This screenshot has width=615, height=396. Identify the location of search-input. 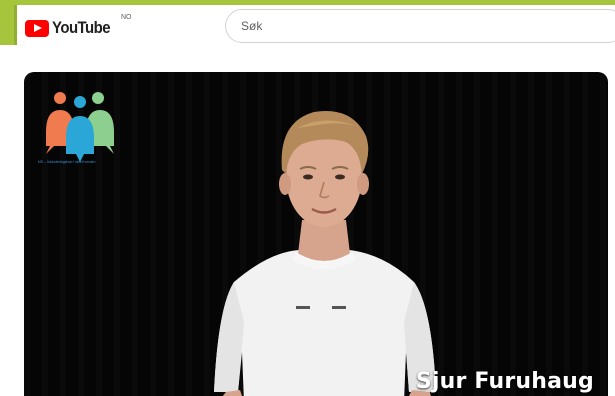
(421, 26).